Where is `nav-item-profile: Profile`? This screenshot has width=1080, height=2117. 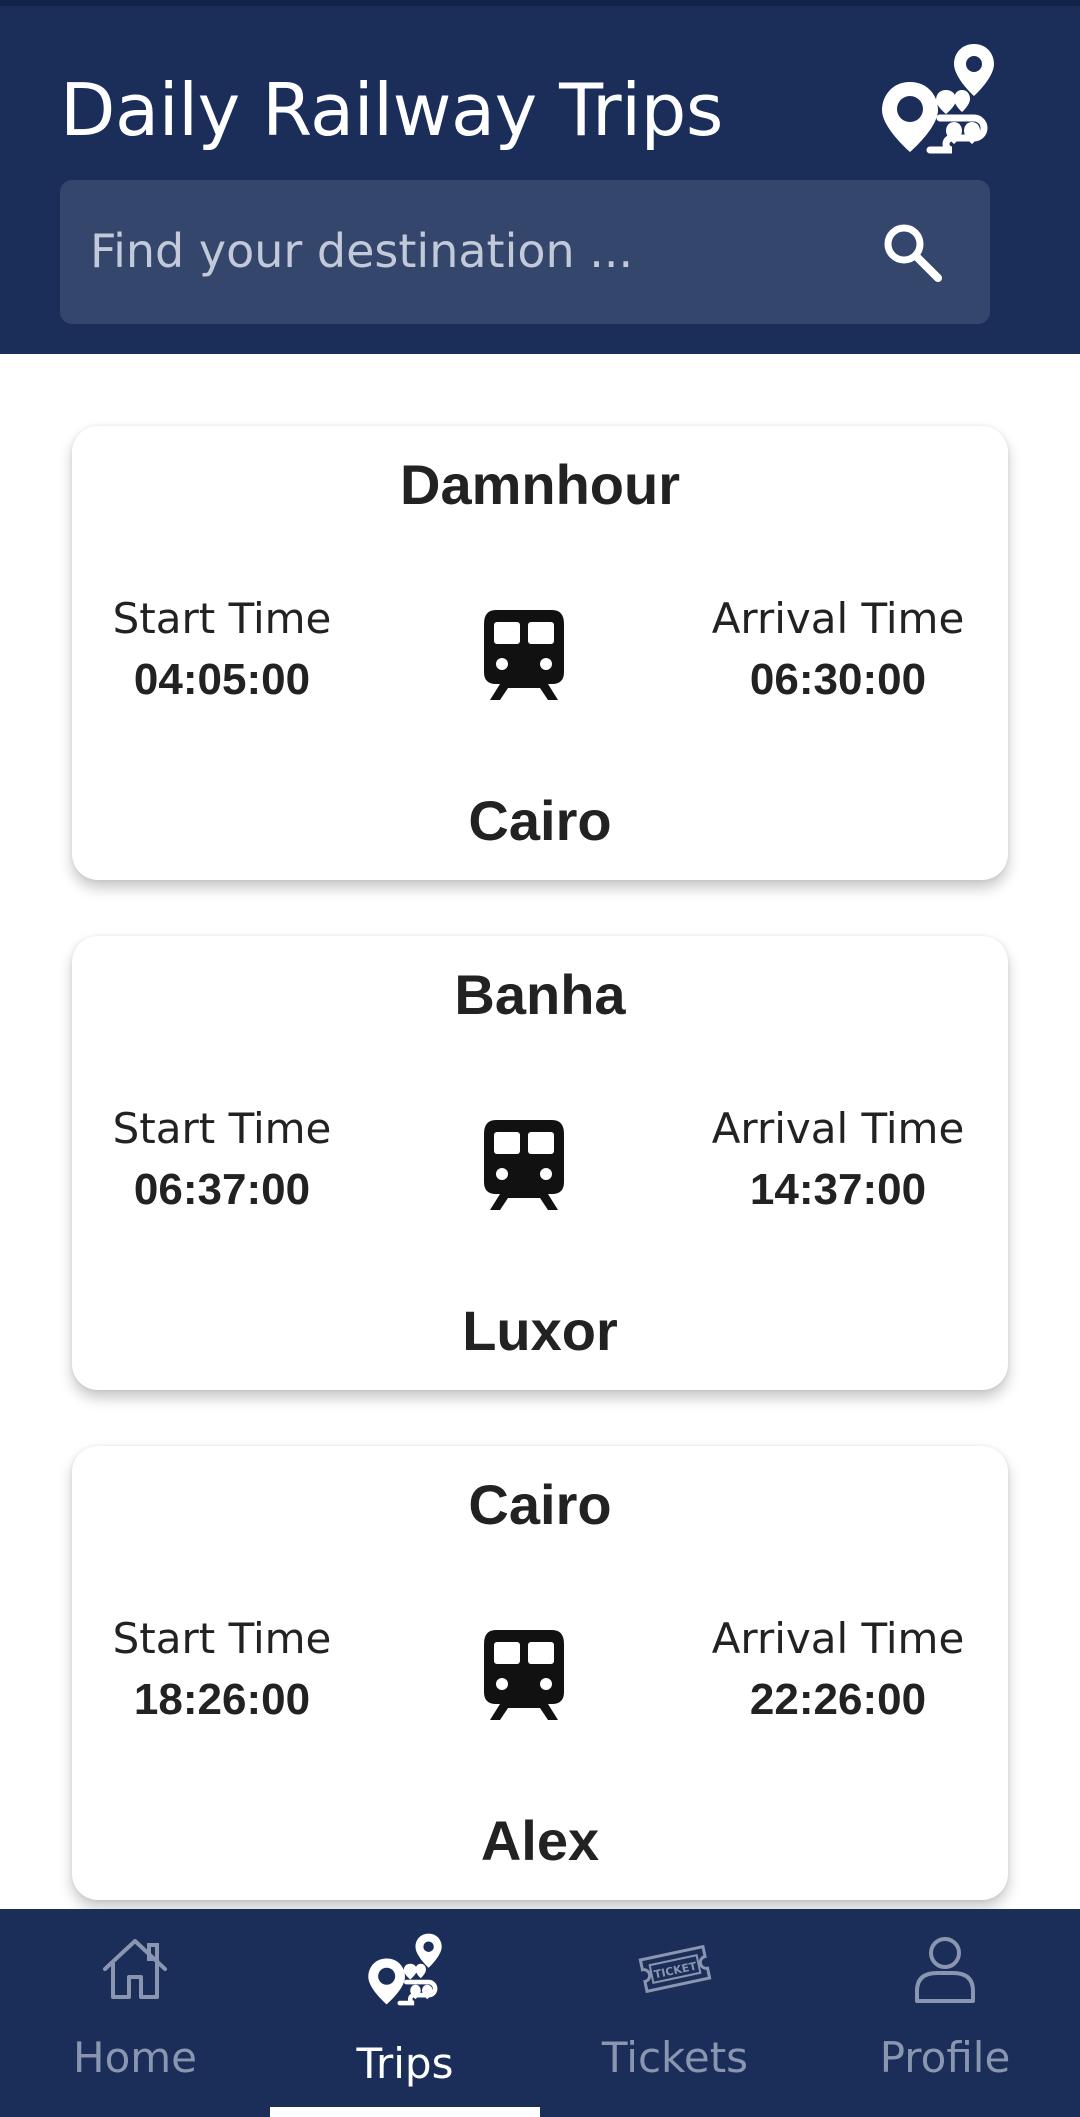
nav-item-profile: Profile is located at coordinates (945, 2013).